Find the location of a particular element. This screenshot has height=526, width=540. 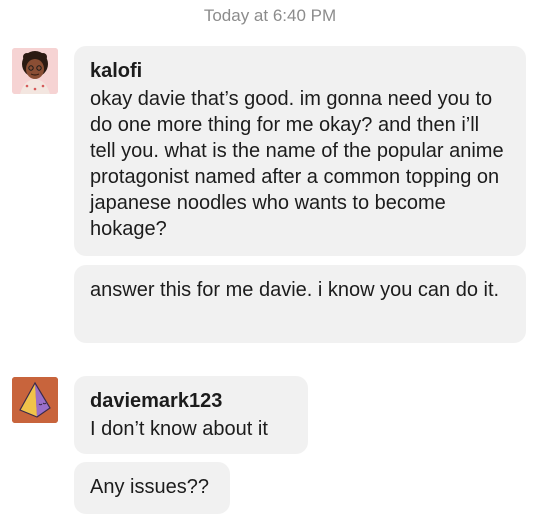

sender-name: daviemark123 is located at coordinates (191, 401).